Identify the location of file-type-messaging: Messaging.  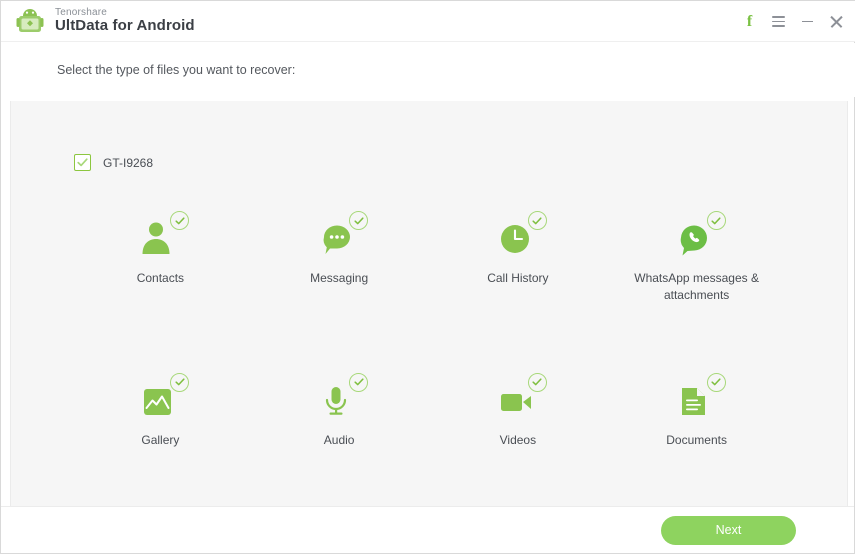
(339, 258).